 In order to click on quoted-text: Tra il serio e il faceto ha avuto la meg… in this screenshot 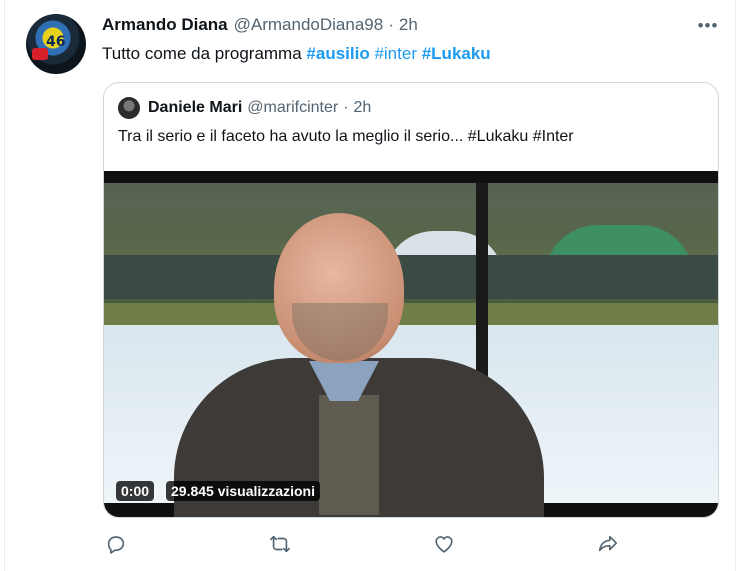, I will do `click(346, 136)`.